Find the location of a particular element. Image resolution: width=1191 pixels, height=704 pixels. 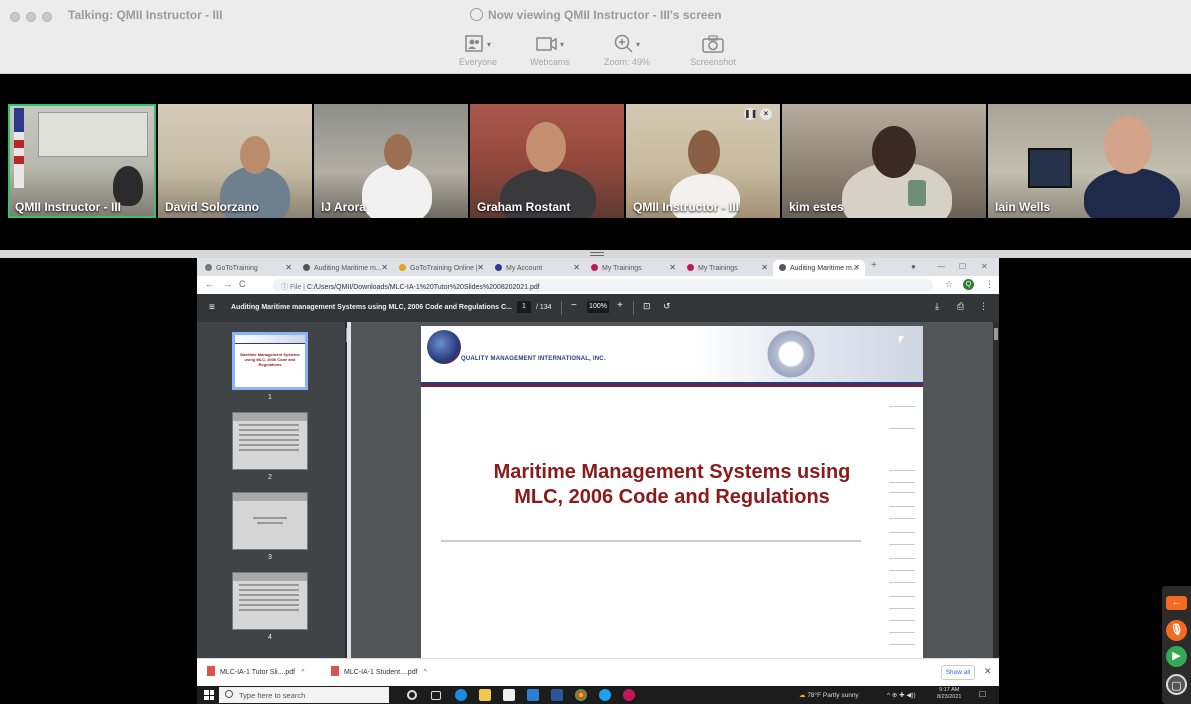

rotate-icon: ↺ is located at coordinates (667, 306).